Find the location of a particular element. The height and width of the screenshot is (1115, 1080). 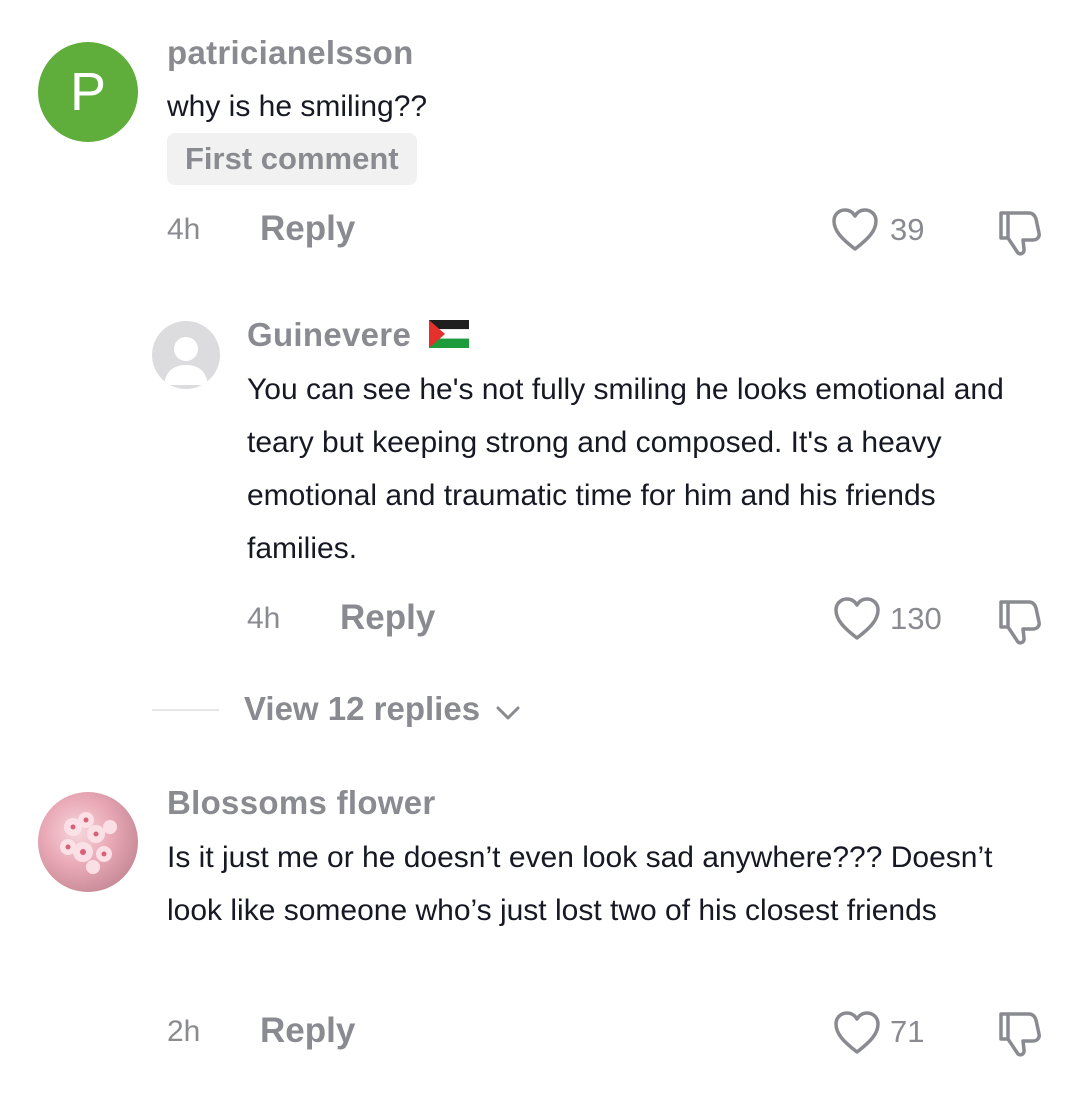

like-count: 39 is located at coordinates (907, 229).